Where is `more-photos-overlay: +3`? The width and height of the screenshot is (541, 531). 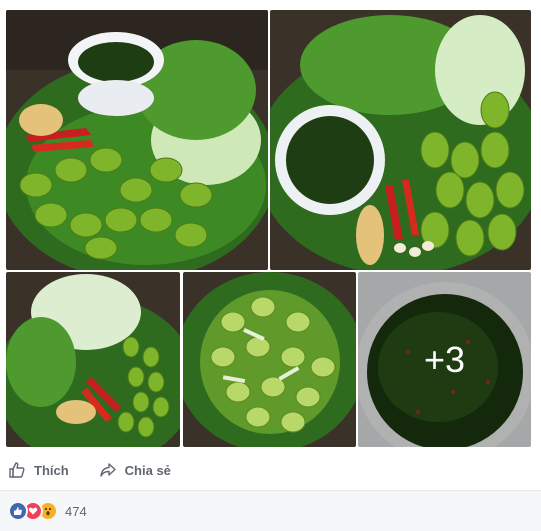 more-photos-overlay: +3 is located at coordinates (444, 359).